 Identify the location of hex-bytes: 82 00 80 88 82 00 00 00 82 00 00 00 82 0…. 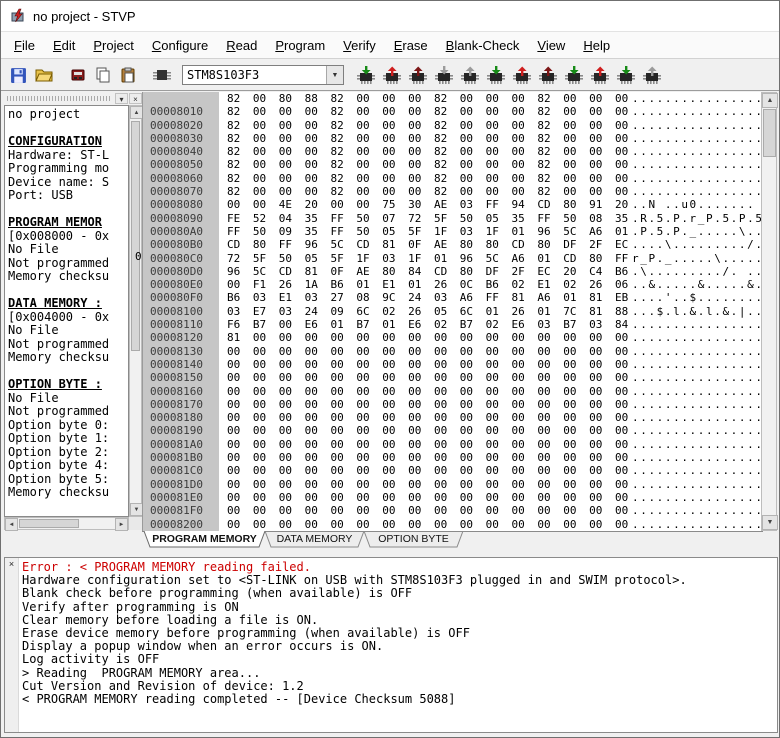
(427, 98).